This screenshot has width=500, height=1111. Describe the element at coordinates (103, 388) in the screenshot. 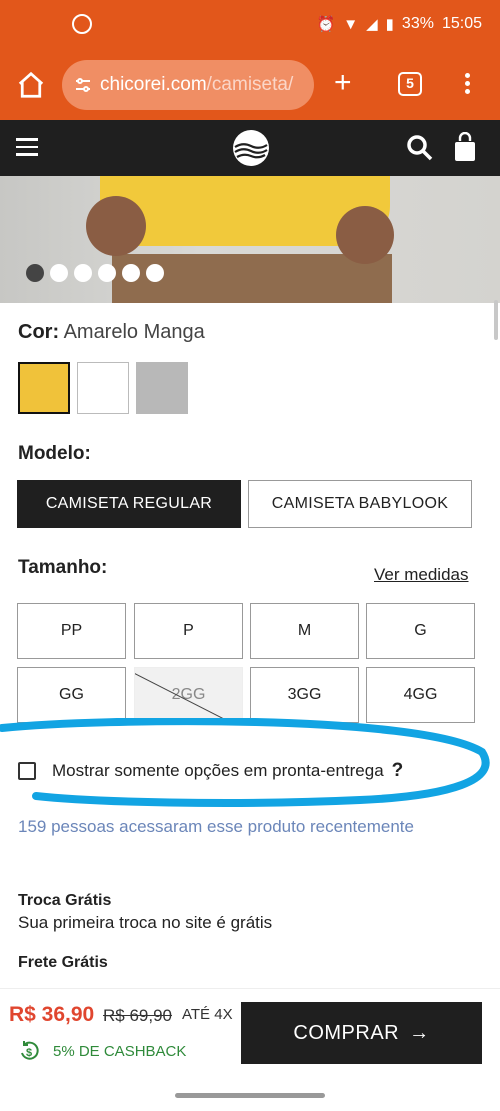

I see `swatch-white` at that location.